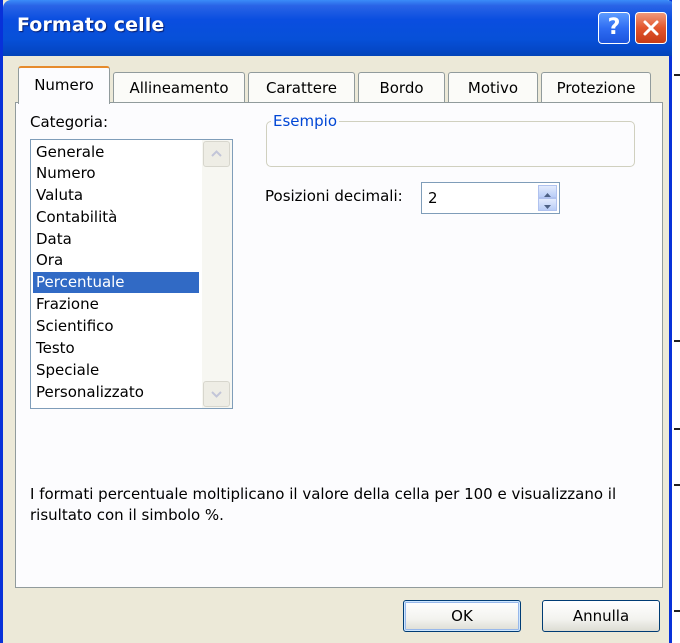 This screenshot has height=643, width=680. What do you see at coordinates (116, 282) in the screenshot?
I see `list-item-percentuale: Percentuale` at bounding box center [116, 282].